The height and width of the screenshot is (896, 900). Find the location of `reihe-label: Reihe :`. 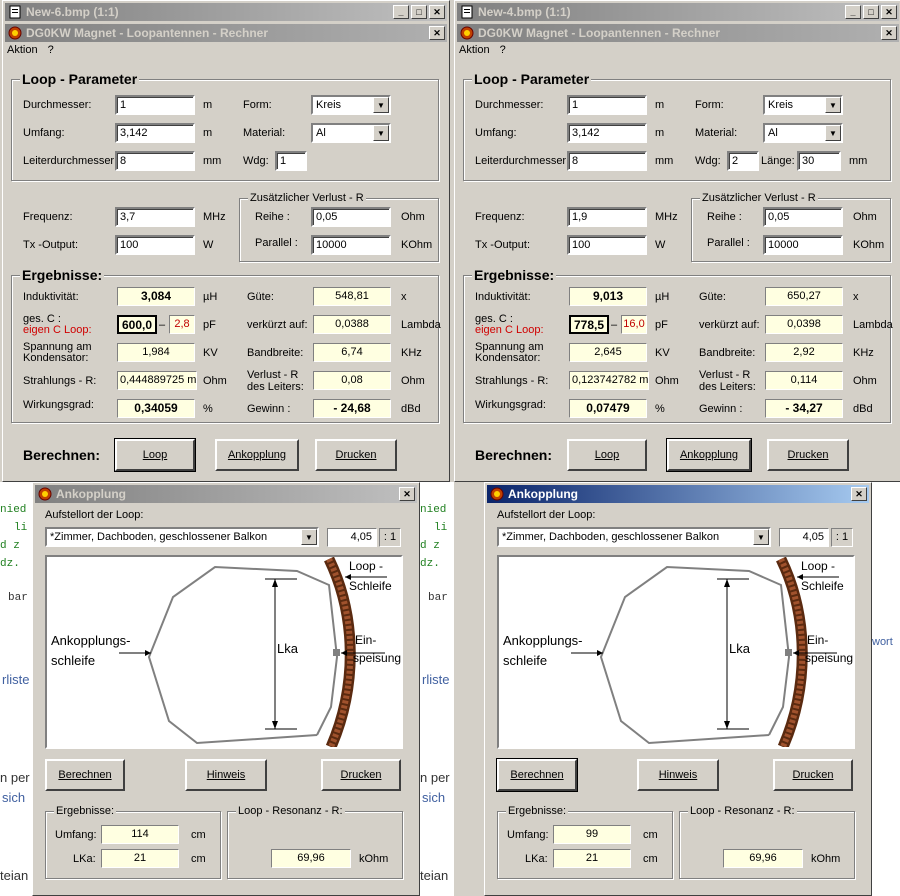

reihe-label: Reihe : is located at coordinates (272, 217).